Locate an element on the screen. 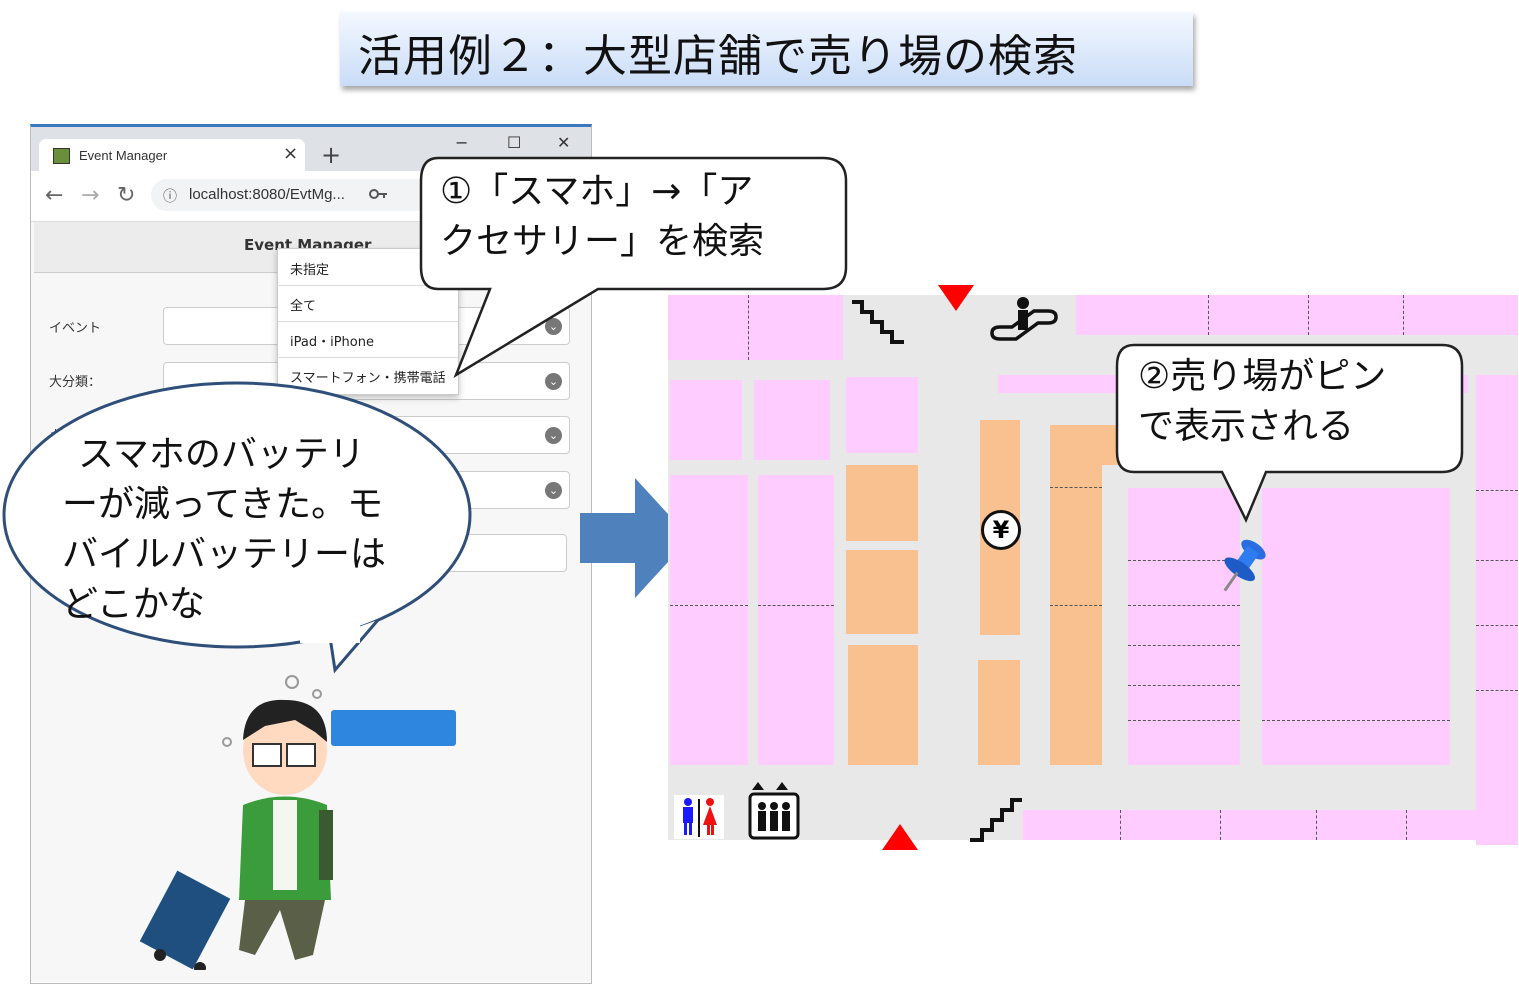 The width and height of the screenshot is (1519, 984). pin-callout-line: で表示される is located at coordinates (1246, 426).